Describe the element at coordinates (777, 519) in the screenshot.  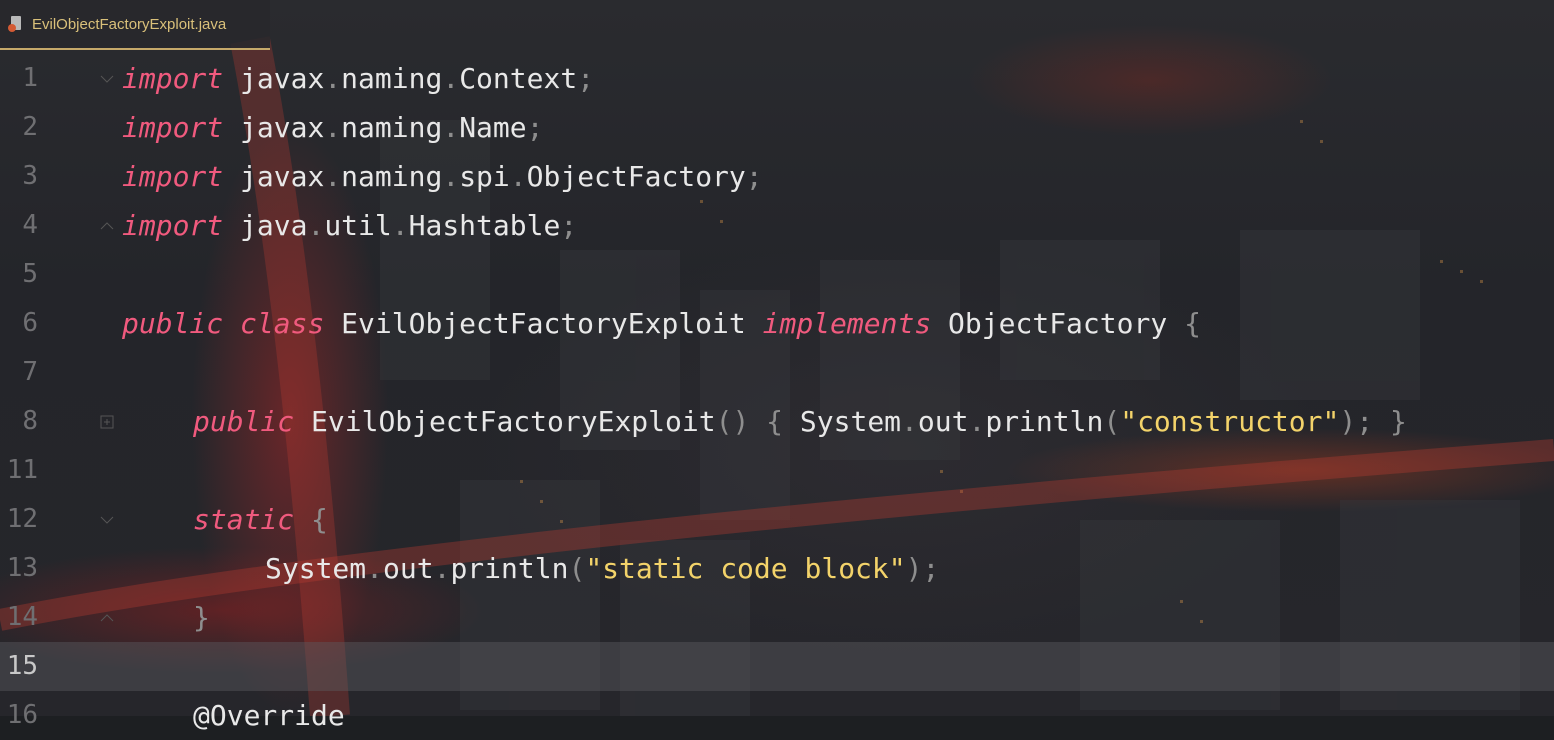
I see `code-line: 12 static {` at that location.